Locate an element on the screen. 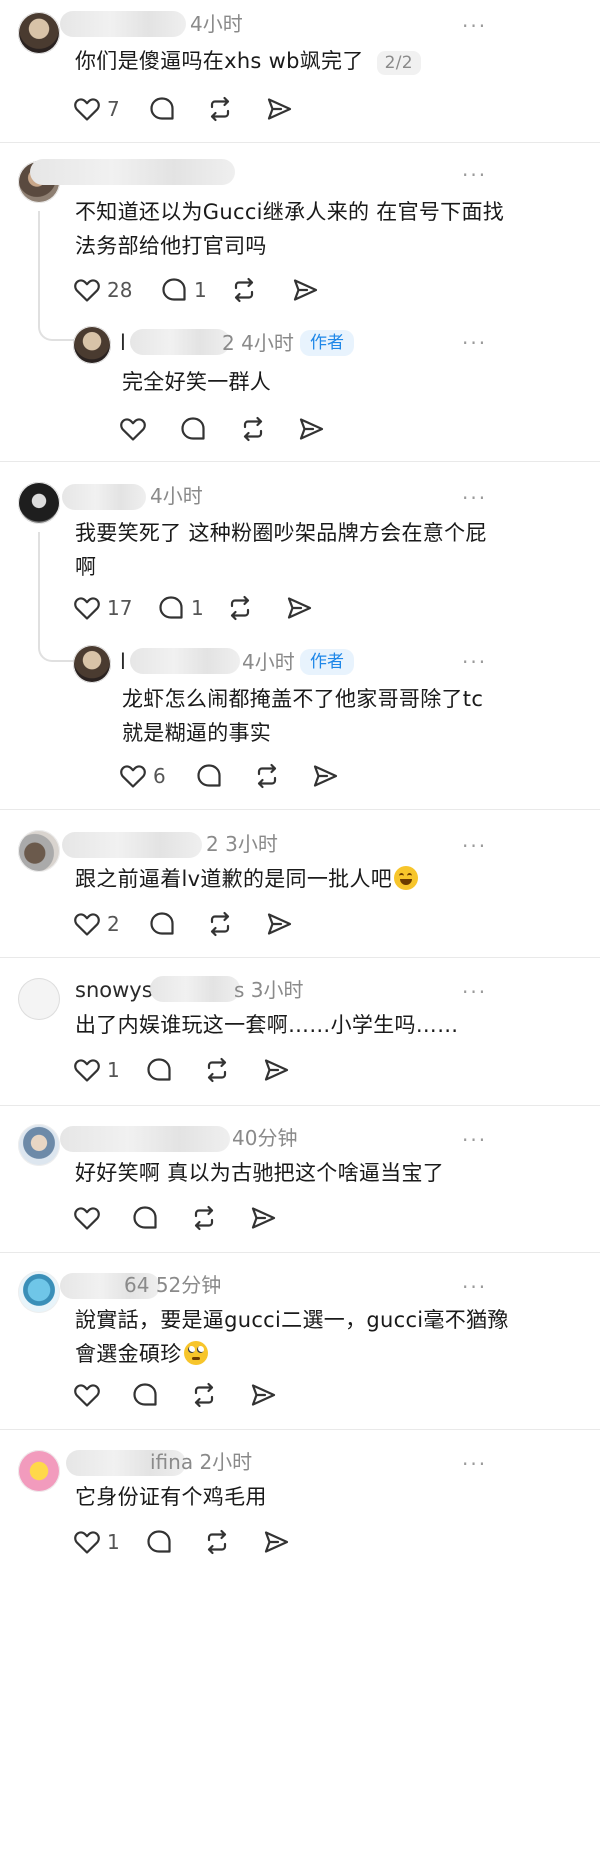 This screenshot has width=600, height=1861. comment-line: 啊 is located at coordinates (86, 567).